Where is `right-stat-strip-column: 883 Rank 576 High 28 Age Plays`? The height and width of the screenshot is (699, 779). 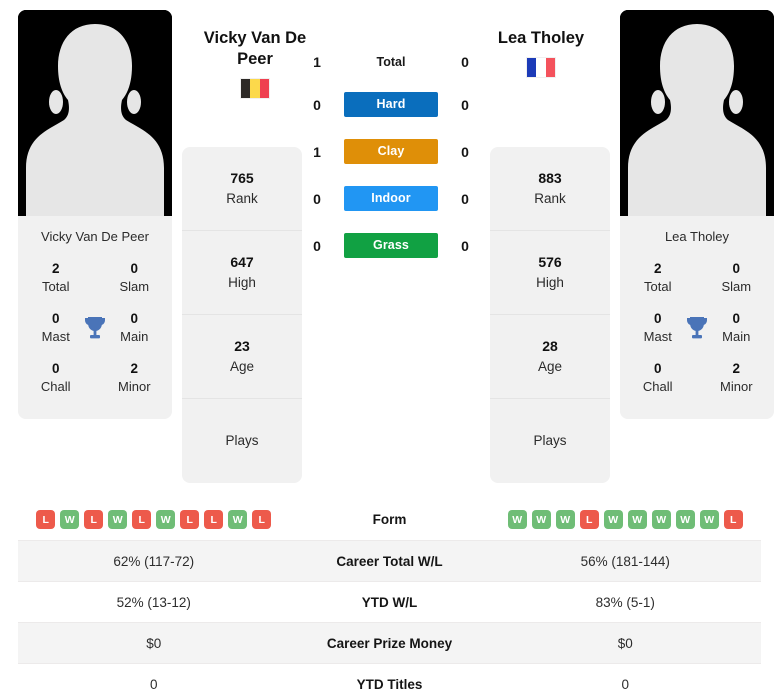 right-stat-strip-column: 883 Rank 576 High 28 Age Plays is located at coordinates (550, 246).